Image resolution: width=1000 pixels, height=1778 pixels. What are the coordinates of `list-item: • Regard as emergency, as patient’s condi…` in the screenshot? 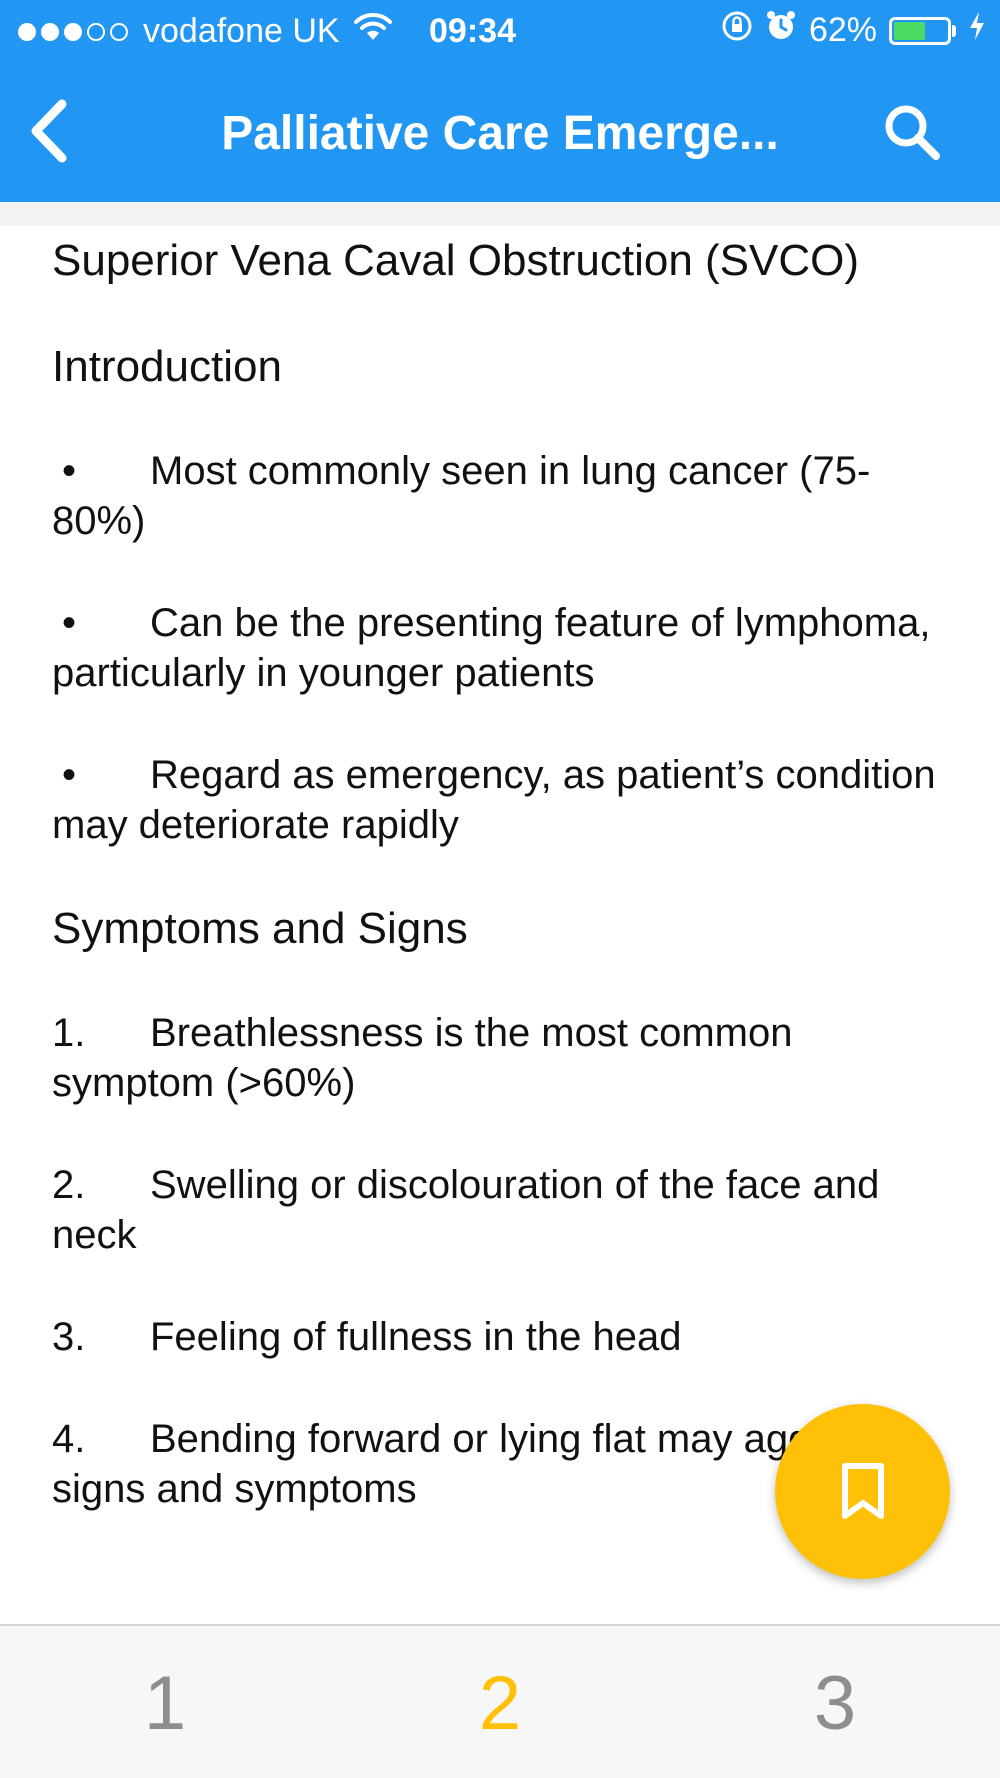 It's located at (502, 800).